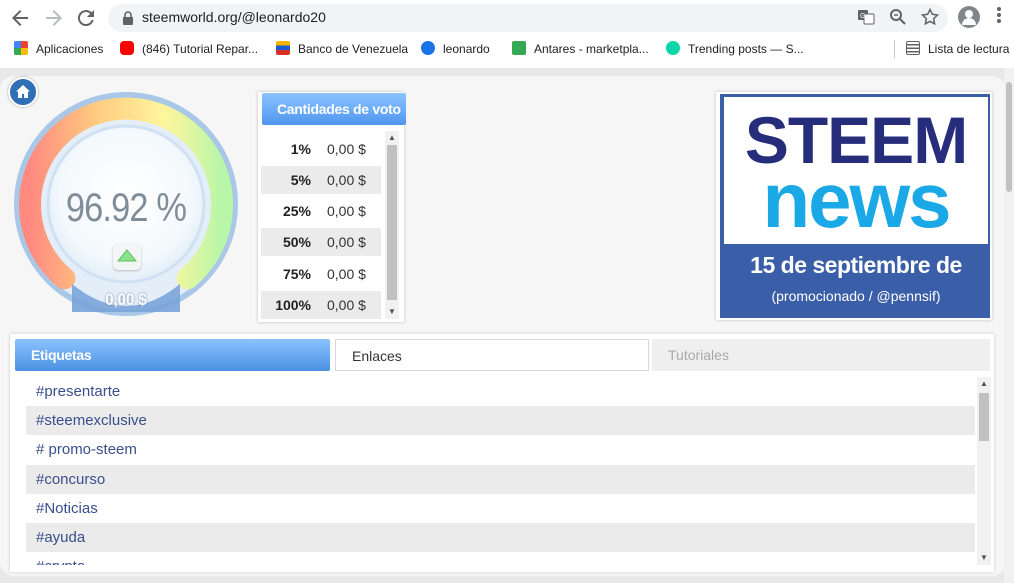 The width and height of the screenshot is (1014, 583). What do you see at coordinates (984, 471) in the screenshot?
I see `tag-list-scrollbar: ▲ ▼` at bounding box center [984, 471].